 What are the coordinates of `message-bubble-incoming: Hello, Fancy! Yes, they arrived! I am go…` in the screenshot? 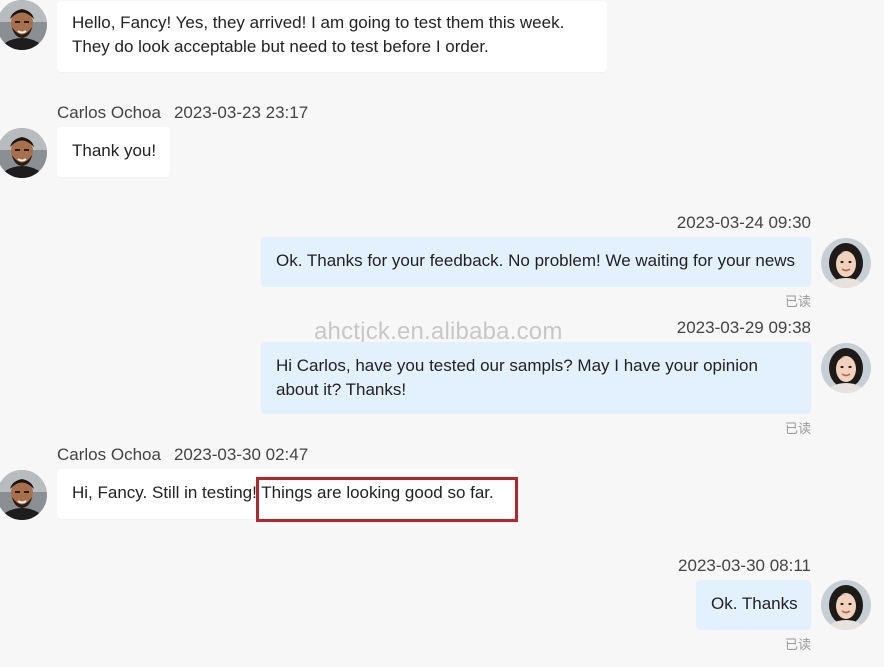 It's located at (332, 36).